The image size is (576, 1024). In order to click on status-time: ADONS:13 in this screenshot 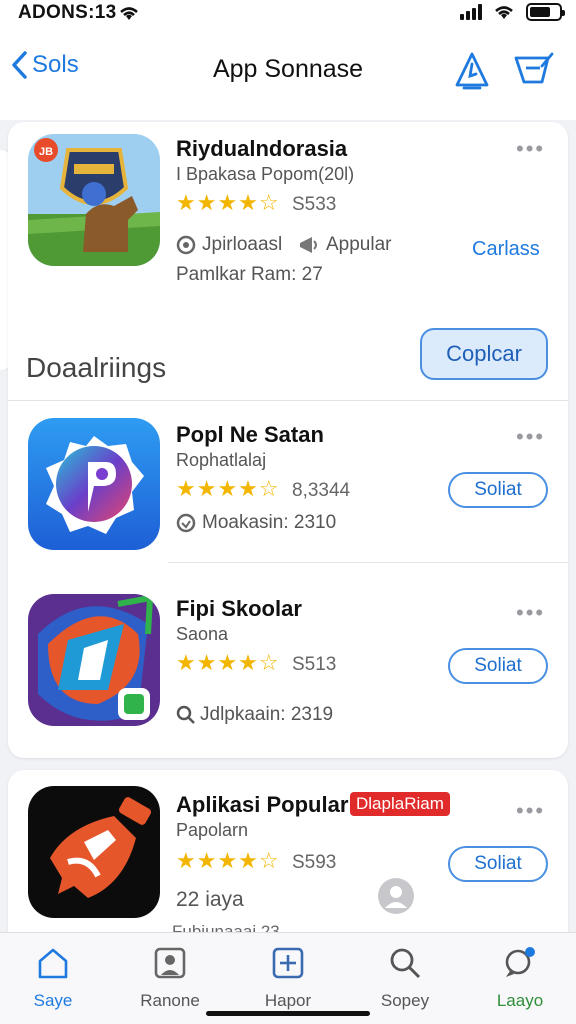, I will do `click(67, 12)`.